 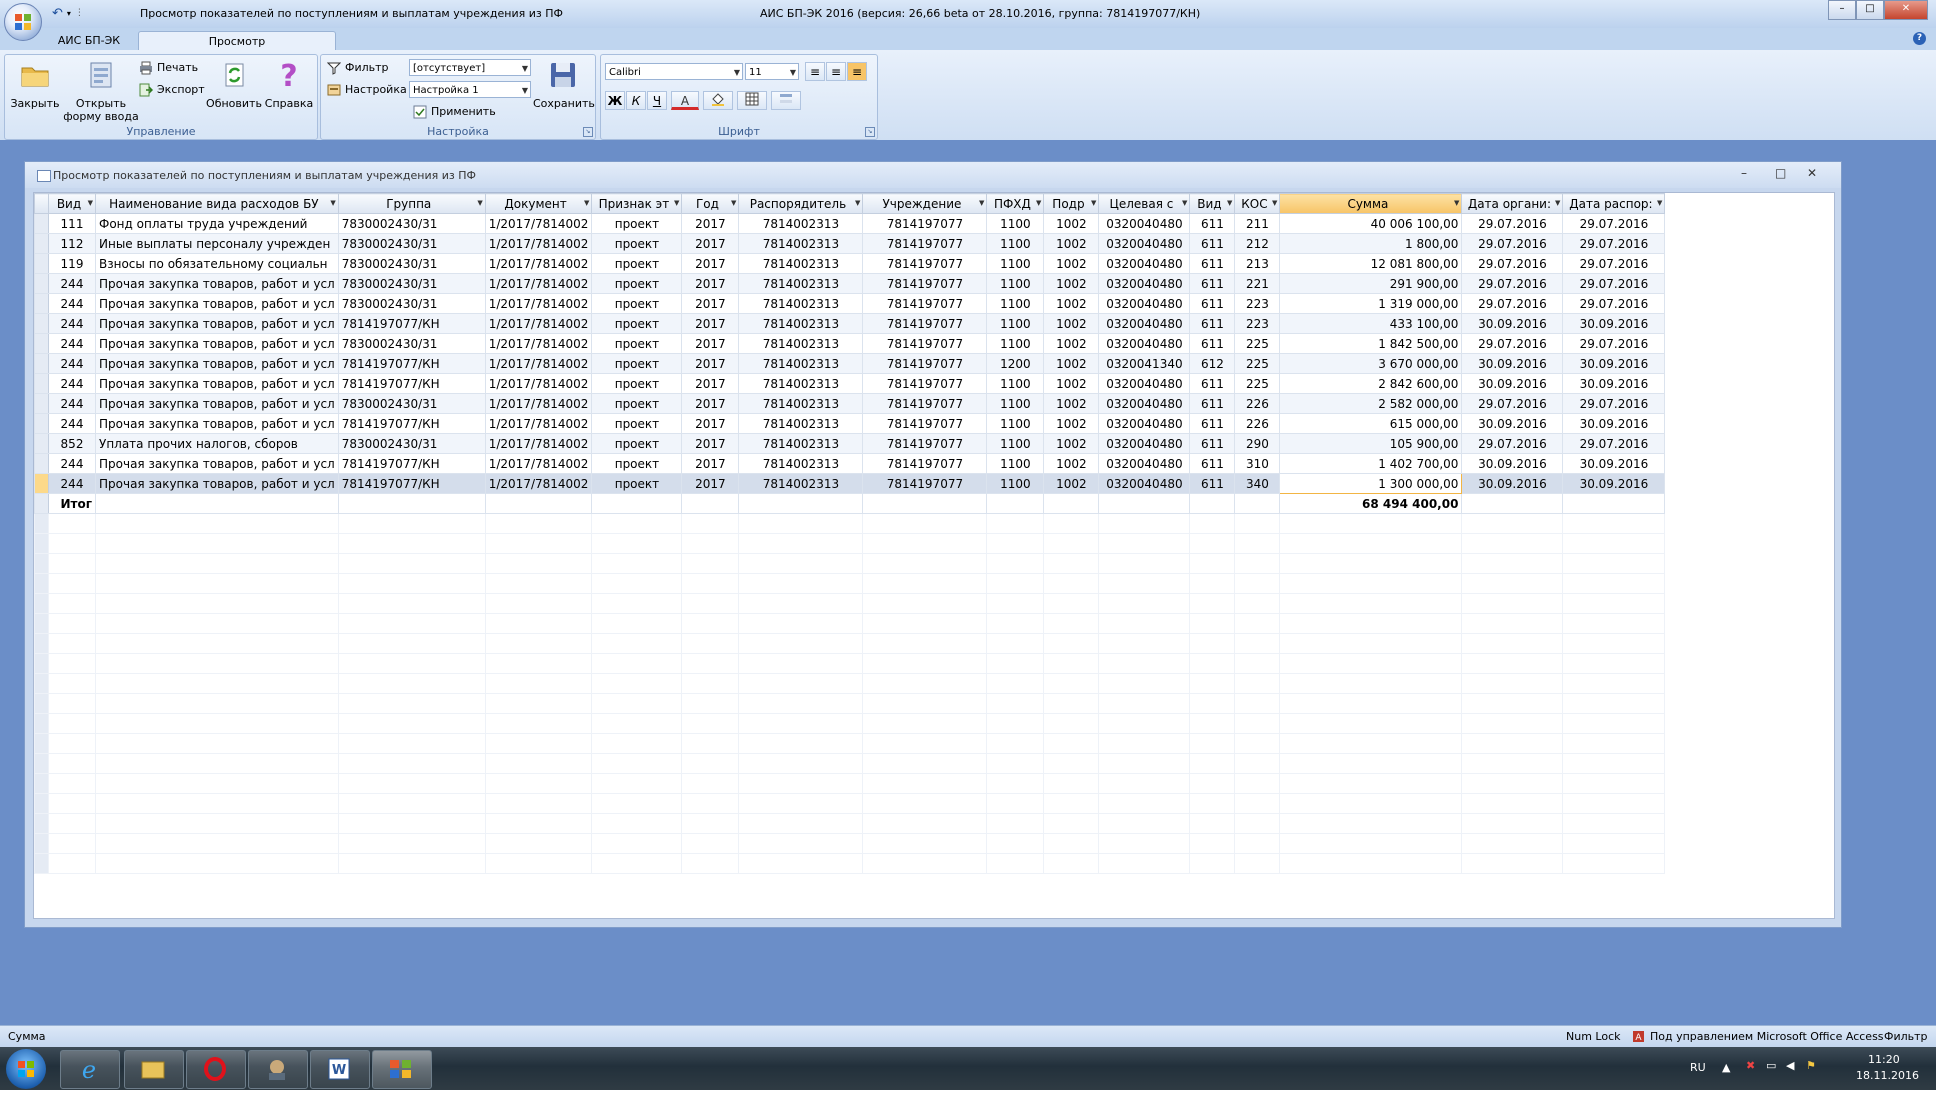 What do you see at coordinates (89, 40) in the screenshot?
I see `tab-ais: АИС БП-ЭК` at bounding box center [89, 40].